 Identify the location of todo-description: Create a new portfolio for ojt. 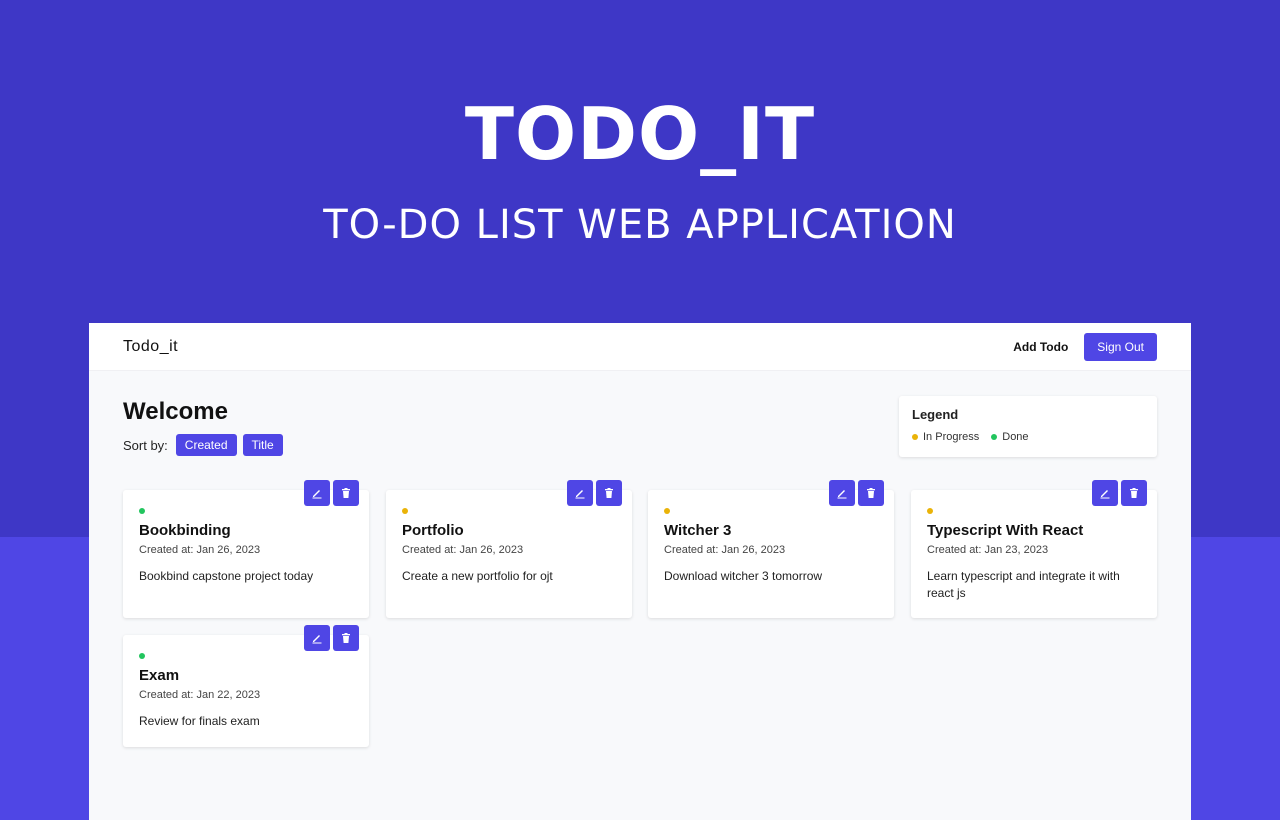
(477, 576).